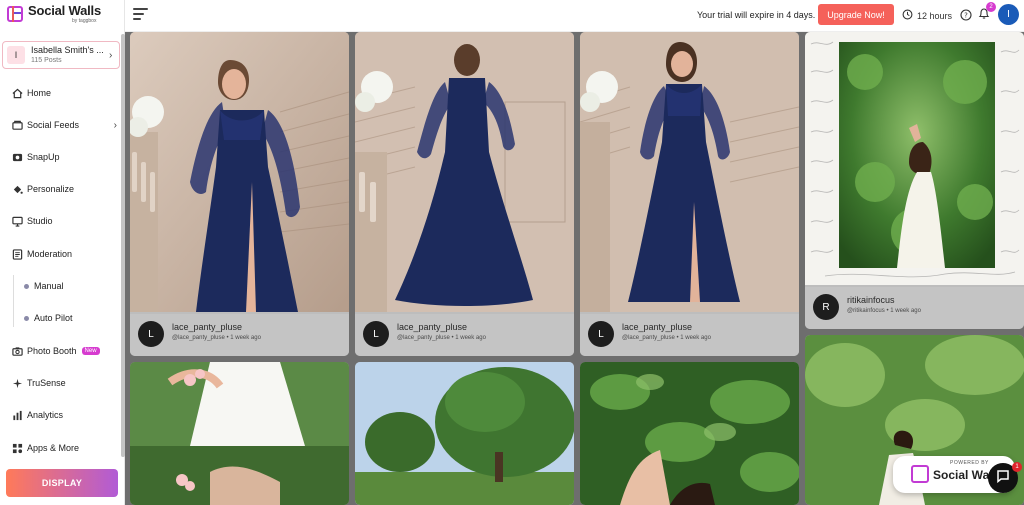  Describe the element at coordinates (66, 415) in the screenshot. I see `sidebar-item-analytics: Analytics` at that location.